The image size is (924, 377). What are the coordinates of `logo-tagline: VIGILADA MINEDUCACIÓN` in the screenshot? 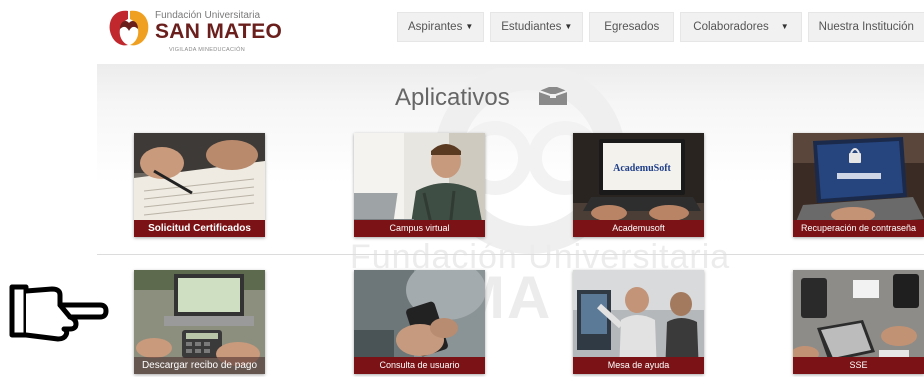 It's located at (207, 50).